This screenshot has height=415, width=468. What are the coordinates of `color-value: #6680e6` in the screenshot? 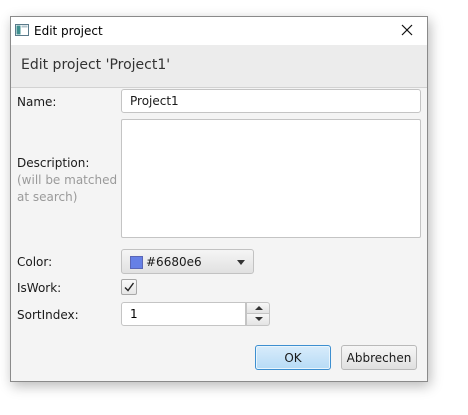 It's located at (174, 262).